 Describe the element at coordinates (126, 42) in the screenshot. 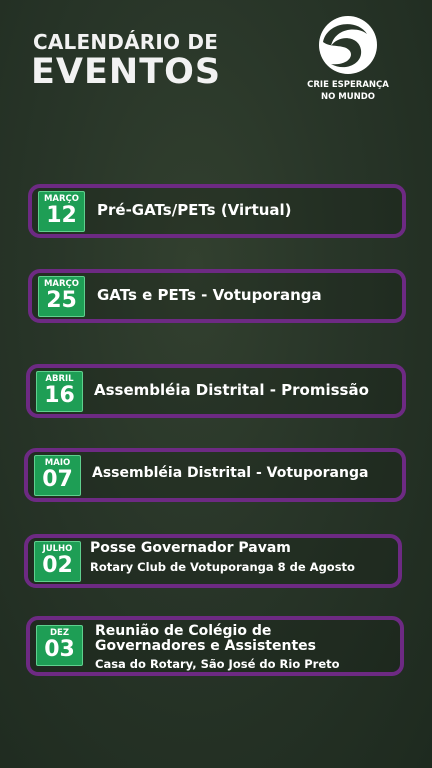

I see `title-line-1: CALENDÁRIO DE` at that location.